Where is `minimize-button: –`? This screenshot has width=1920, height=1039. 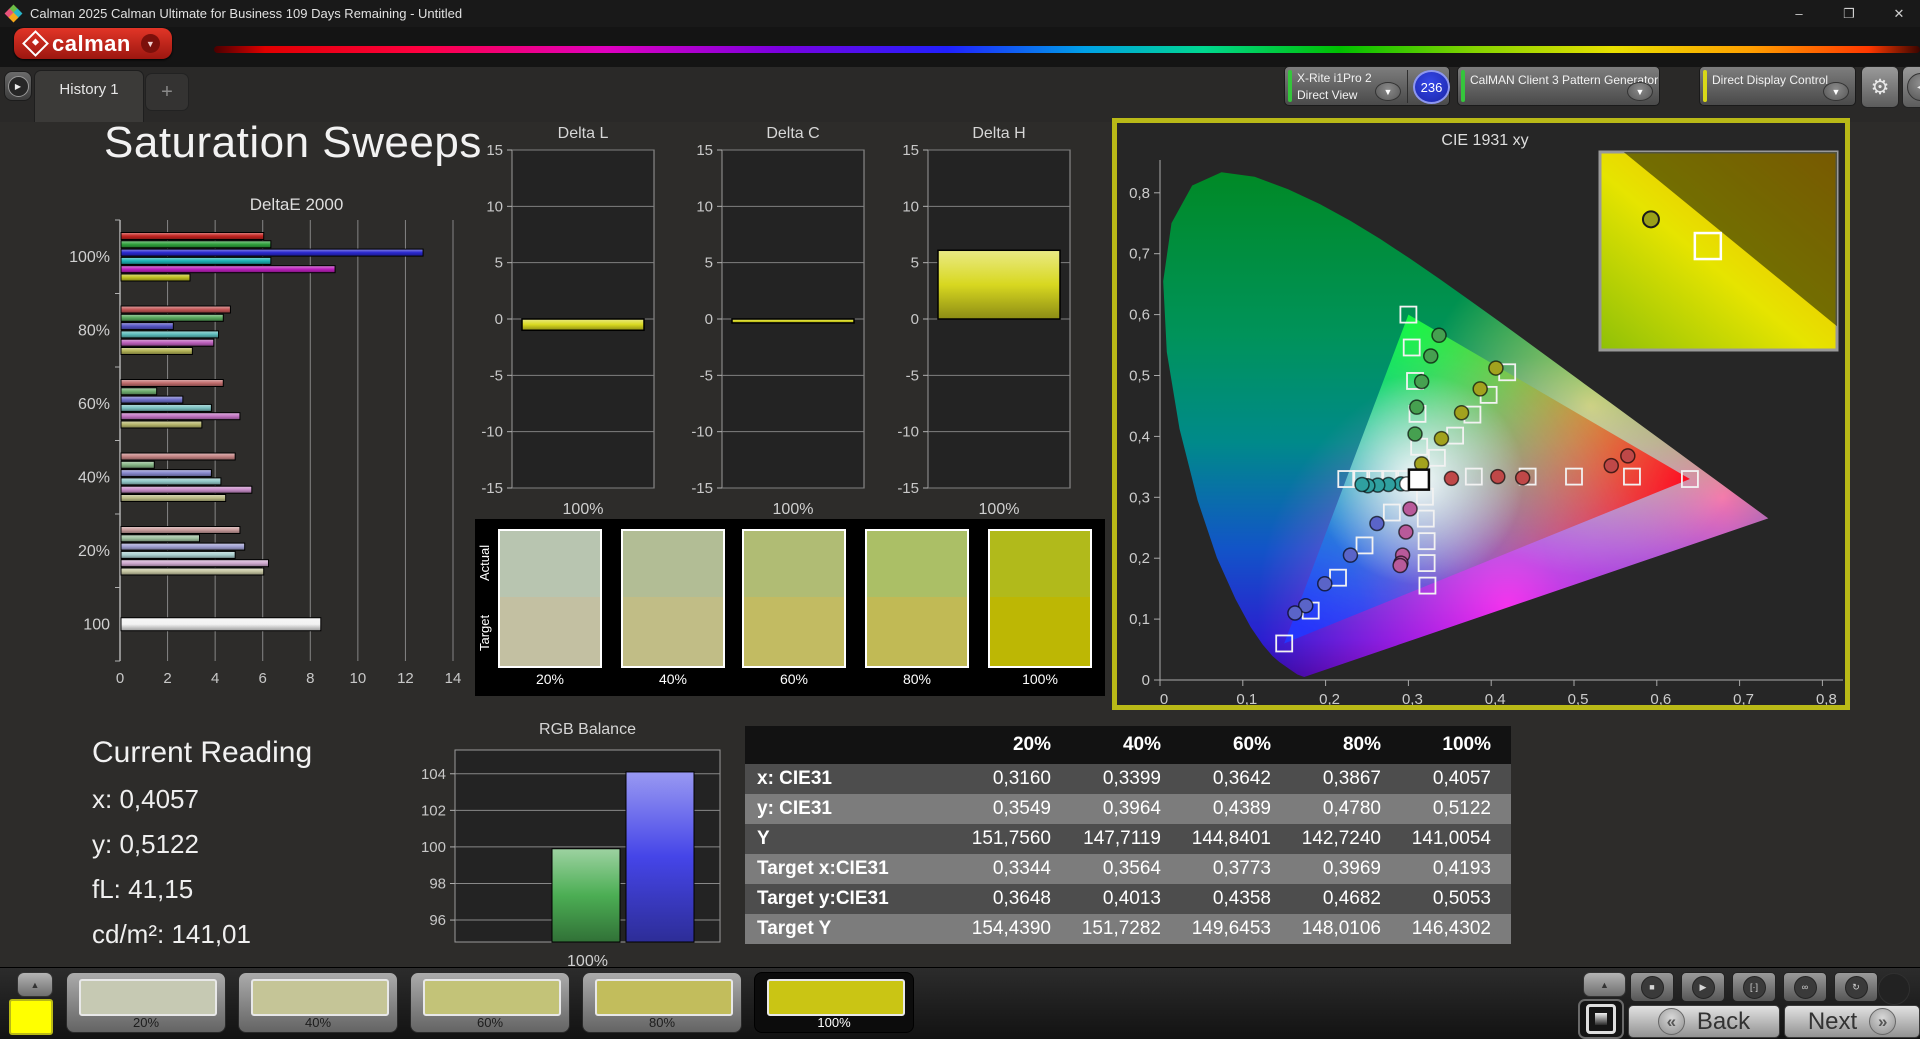 minimize-button: – is located at coordinates (1799, 13).